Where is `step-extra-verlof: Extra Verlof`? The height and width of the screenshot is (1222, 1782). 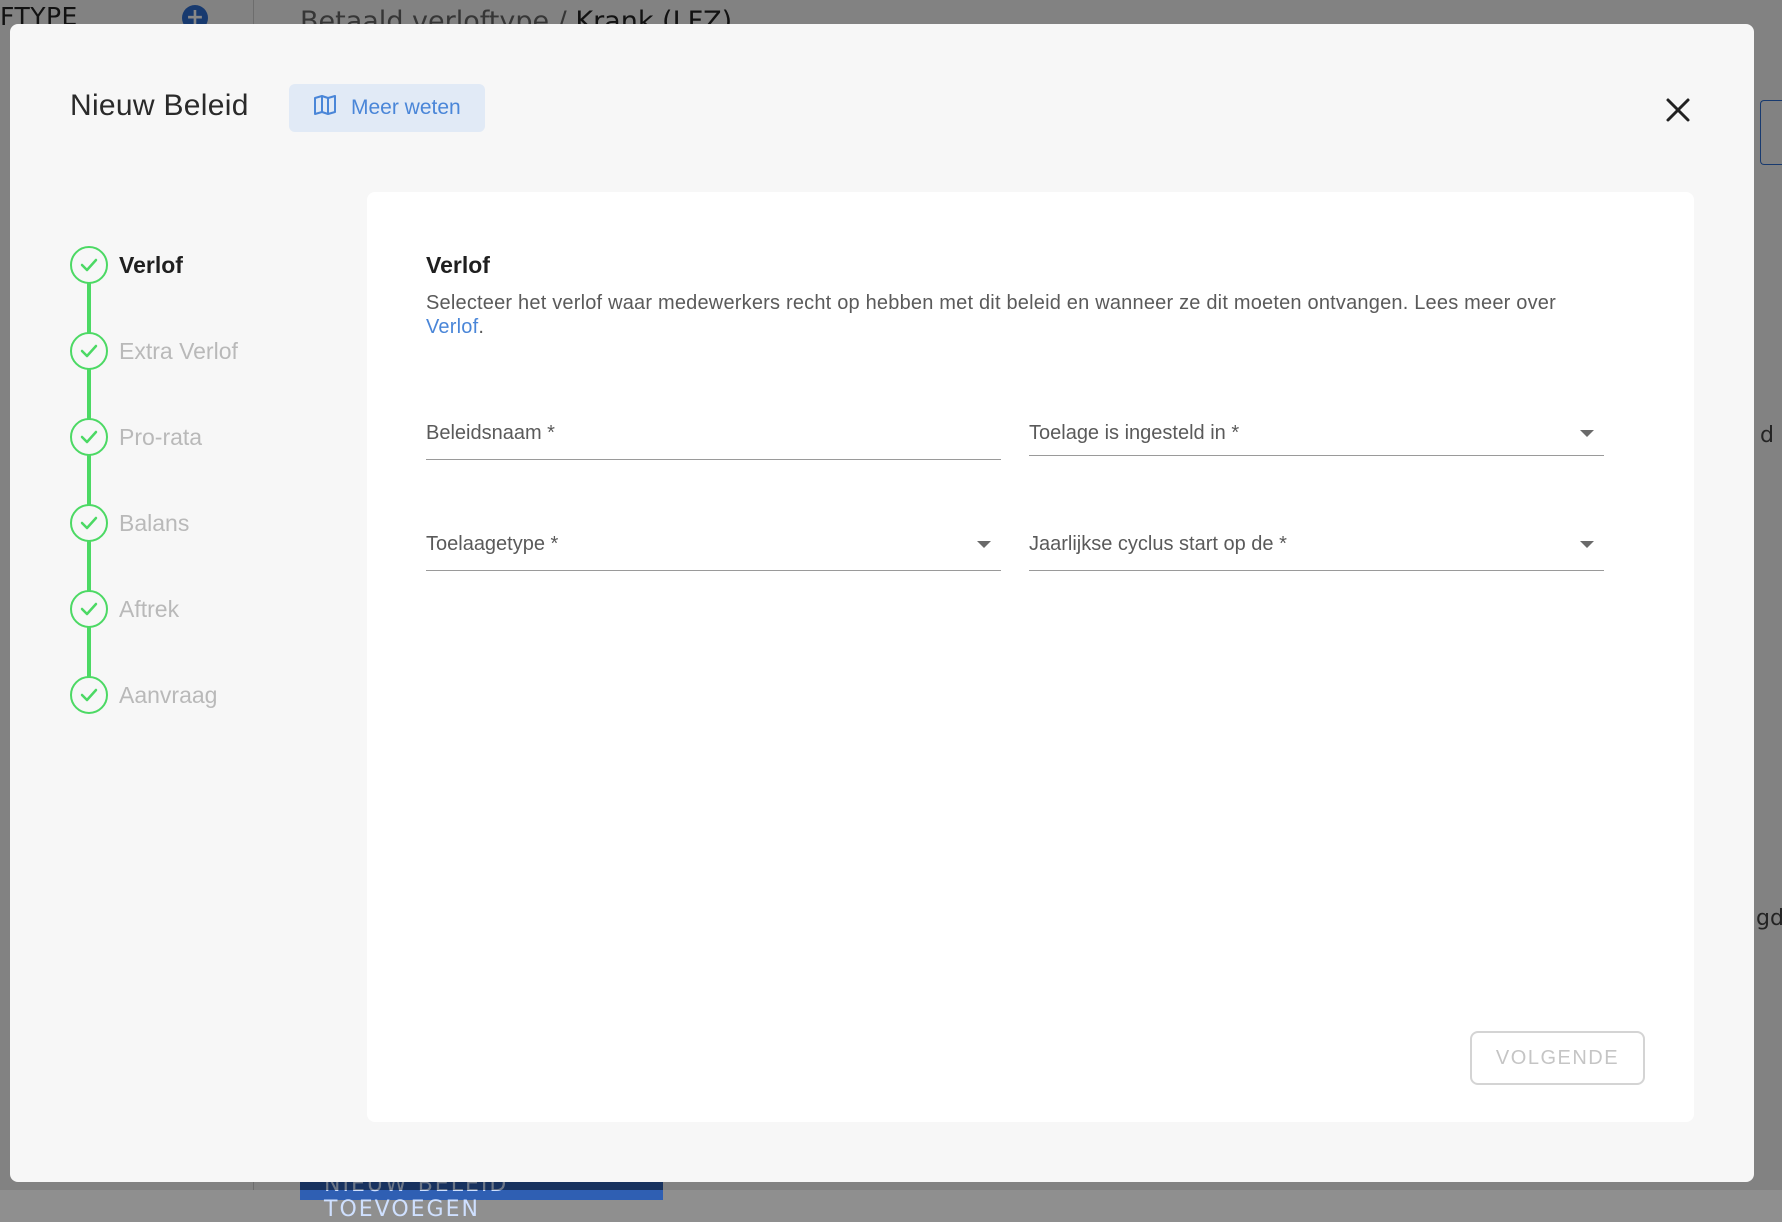
step-extra-verlof: Extra Verlof is located at coordinates (154, 351).